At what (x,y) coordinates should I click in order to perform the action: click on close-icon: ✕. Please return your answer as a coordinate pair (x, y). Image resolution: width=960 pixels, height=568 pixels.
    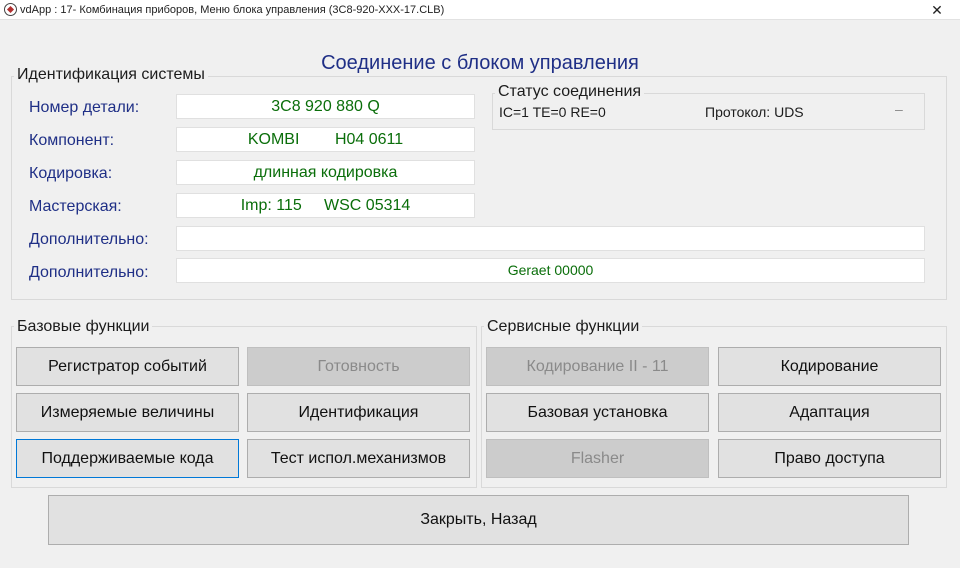
    Looking at the image, I should click on (937, 10).